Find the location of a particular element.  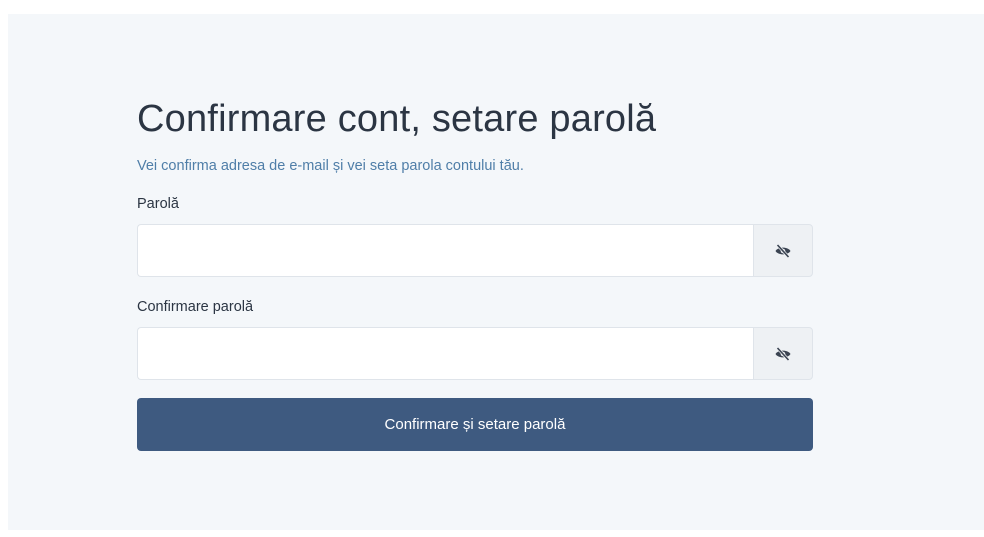

confirm-password-input-group is located at coordinates (475, 353).